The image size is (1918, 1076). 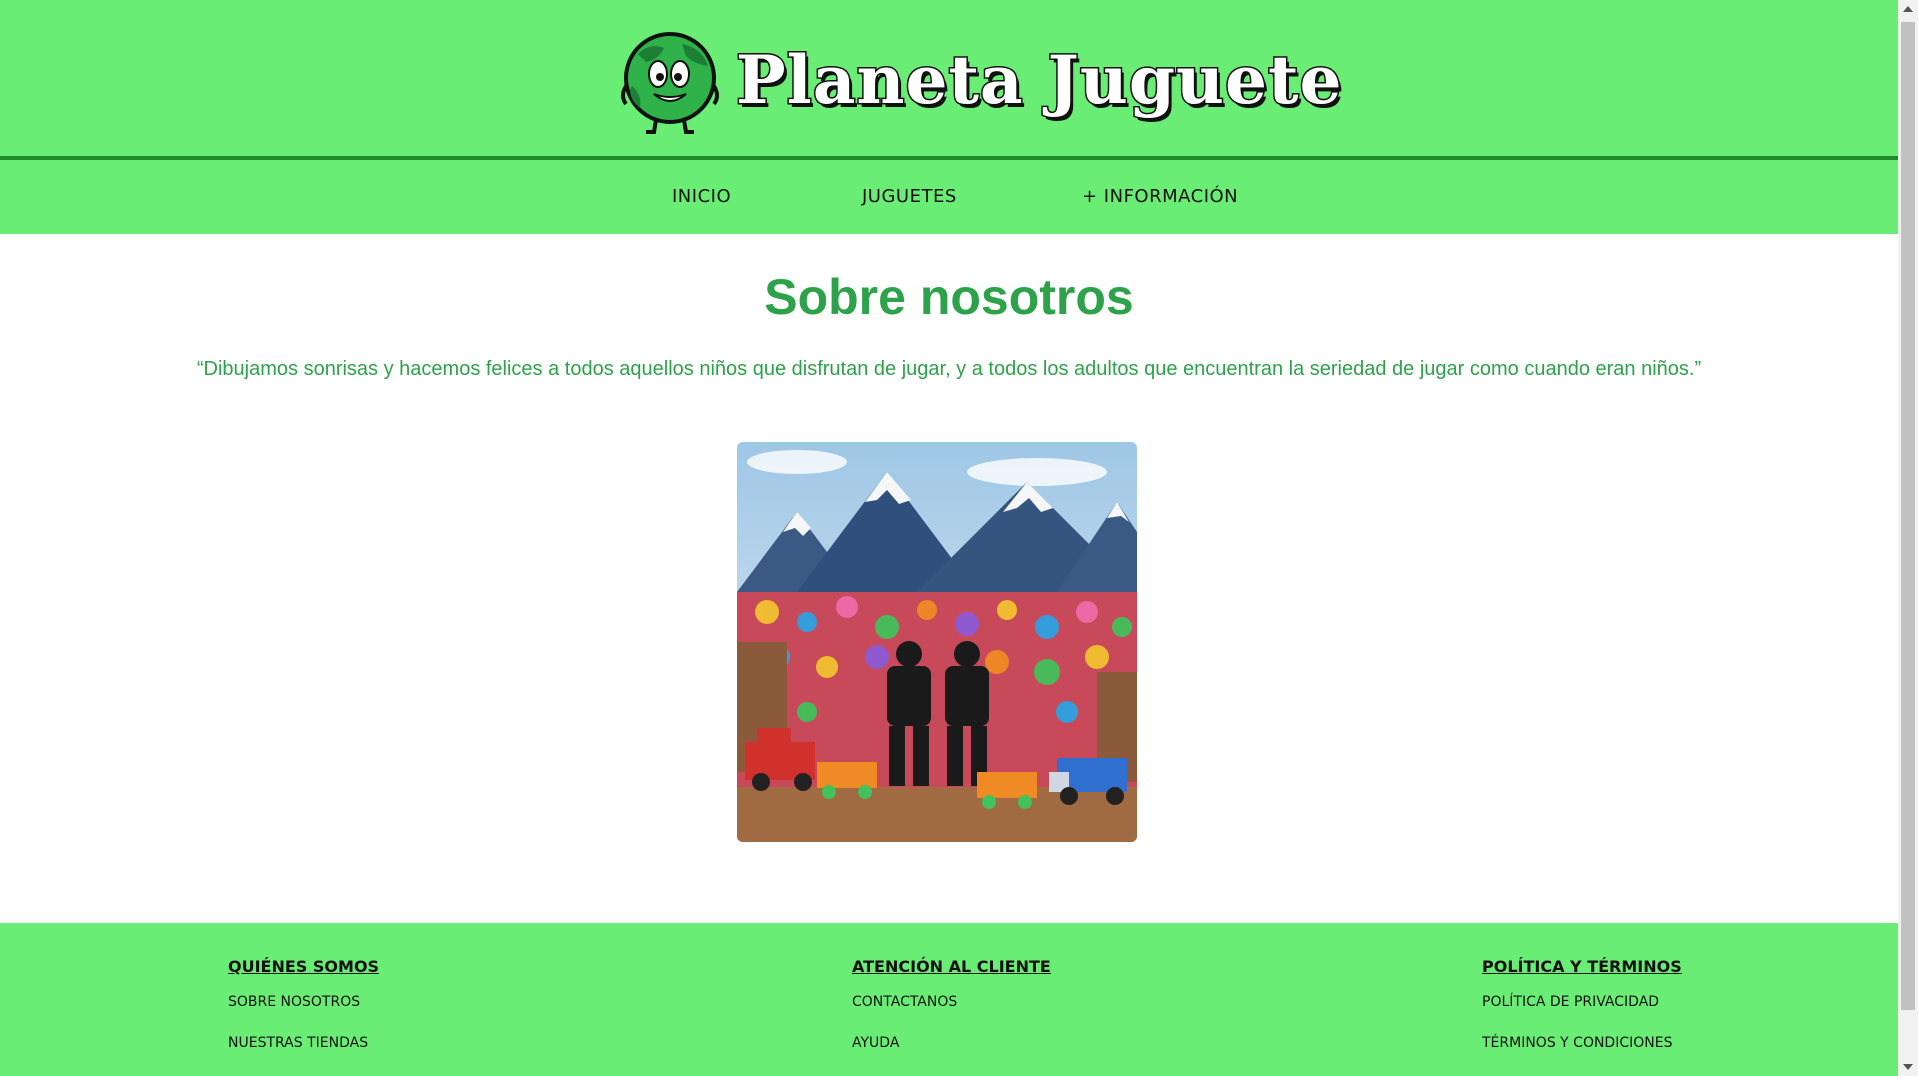 What do you see at coordinates (670, 83) in the screenshot?
I see `globe-mascot-icon` at bounding box center [670, 83].